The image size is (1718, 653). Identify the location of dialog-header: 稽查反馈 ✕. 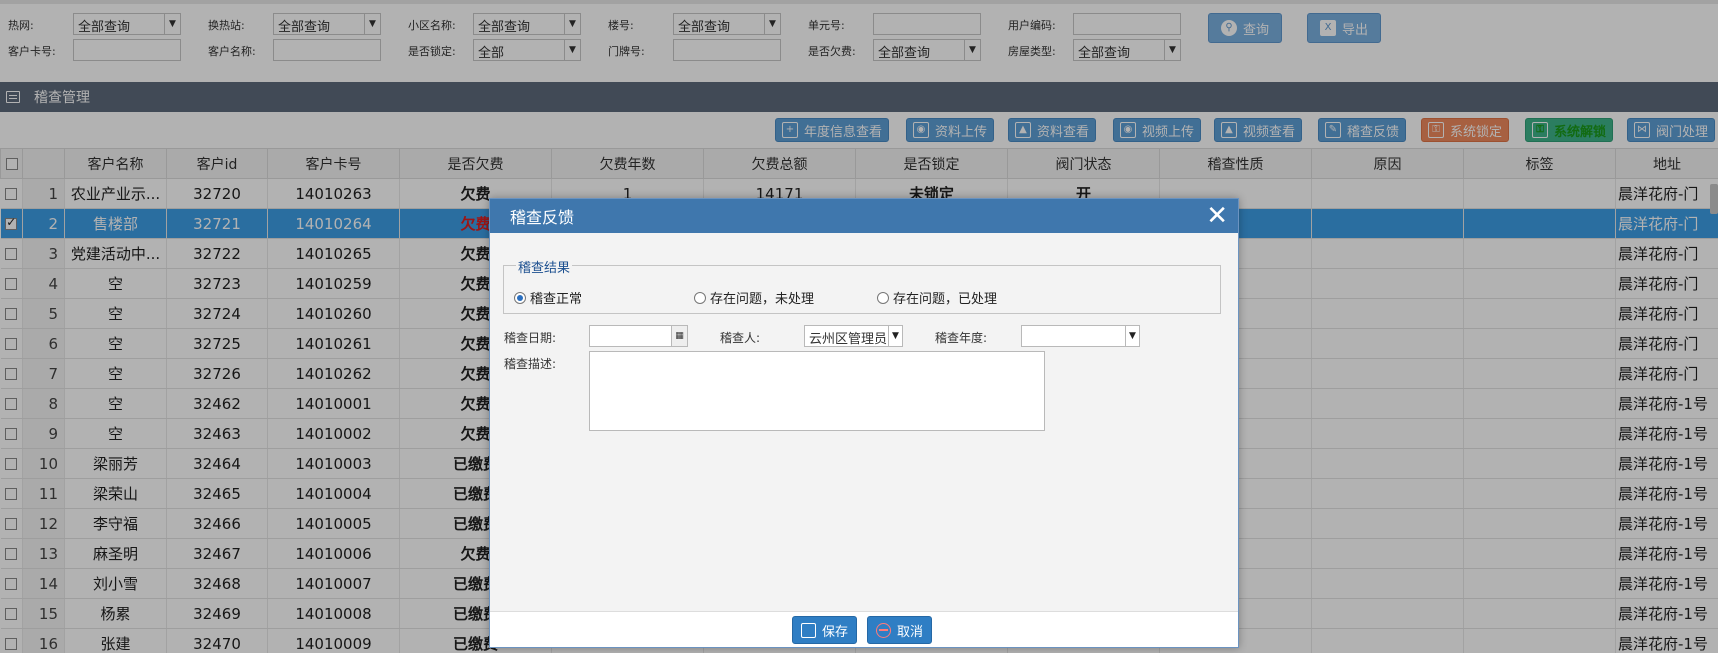
(864, 216).